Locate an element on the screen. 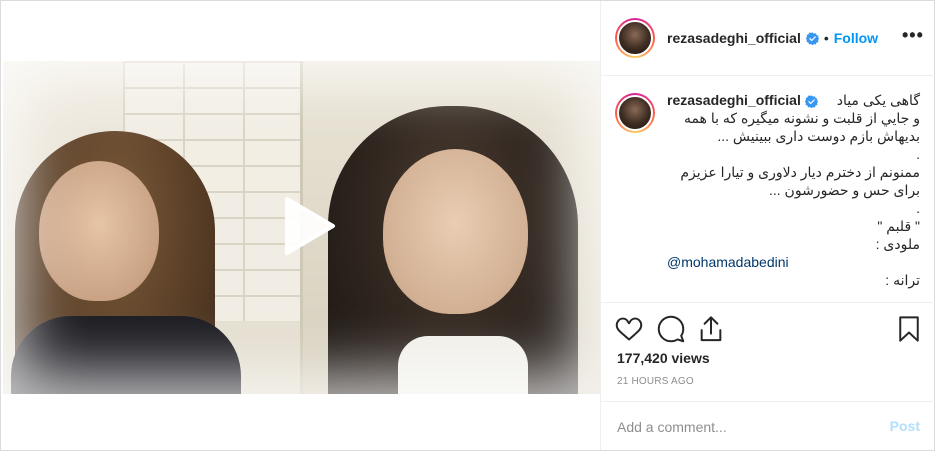 The width and height of the screenshot is (935, 451). follow-button: Follow is located at coordinates (856, 38).